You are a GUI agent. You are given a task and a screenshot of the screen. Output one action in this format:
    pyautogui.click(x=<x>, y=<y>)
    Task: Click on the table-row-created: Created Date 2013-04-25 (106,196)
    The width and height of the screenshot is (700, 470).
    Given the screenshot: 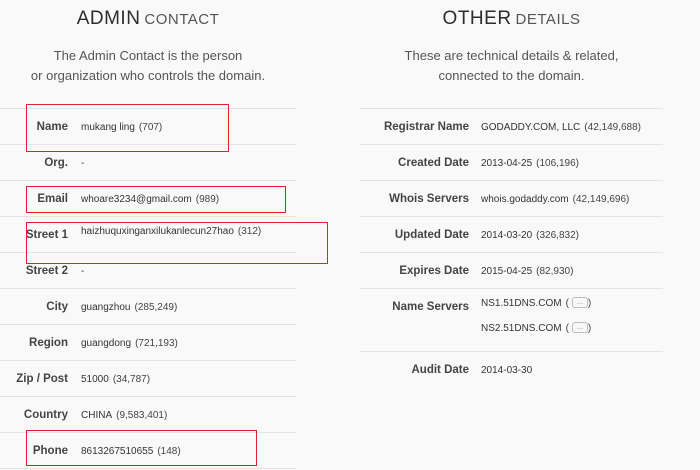 What is the action you would take?
    pyautogui.click(x=511, y=162)
    